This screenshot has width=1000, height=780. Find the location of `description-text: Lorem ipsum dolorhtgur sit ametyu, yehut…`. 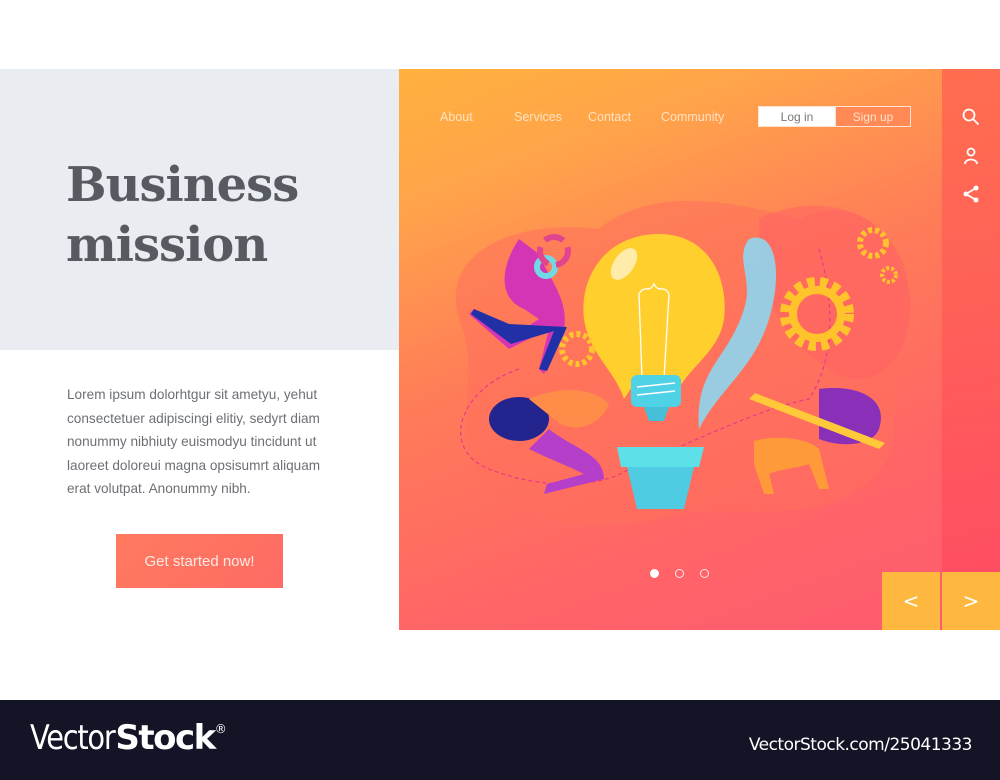

description-text: Lorem ipsum dolorhtgur sit ametyu, yehut… is located at coordinates (194, 441).